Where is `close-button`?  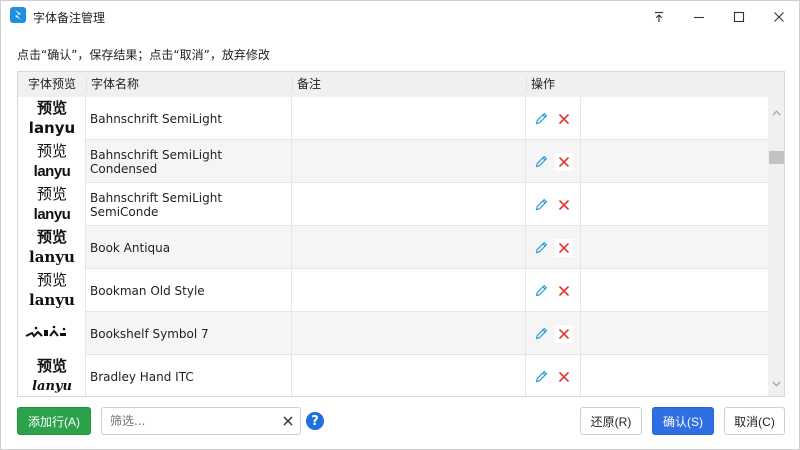 close-button is located at coordinates (779, 17).